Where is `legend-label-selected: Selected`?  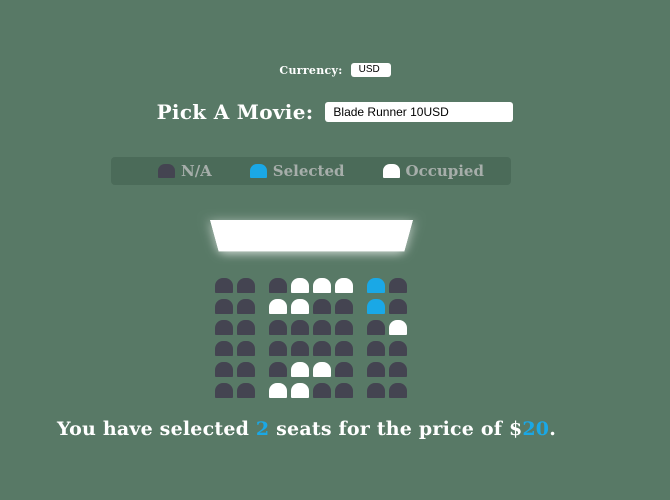 legend-label-selected: Selected is located at coordinates (308, 171).